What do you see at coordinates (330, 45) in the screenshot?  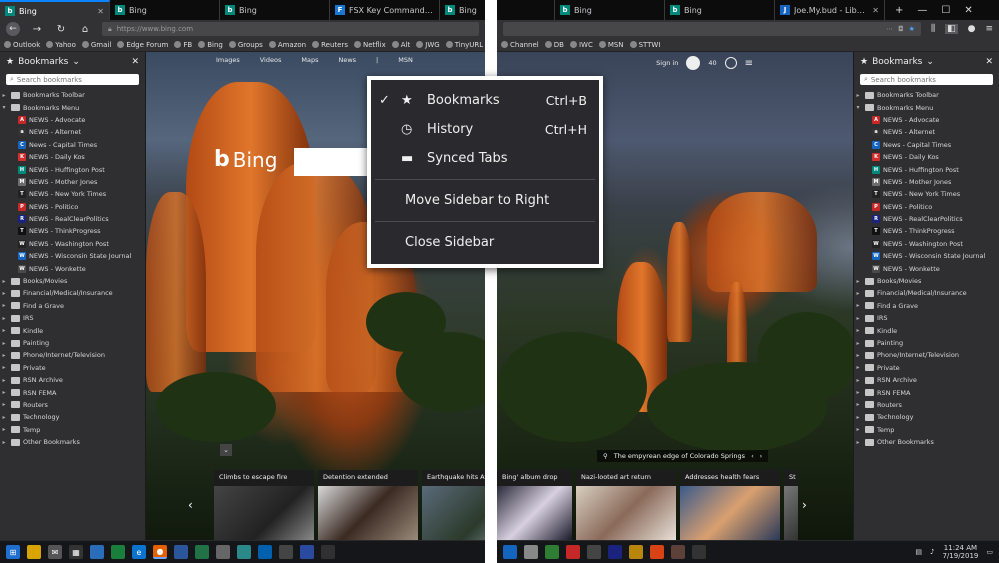 I see `bookmark-toolbar-item: Reuters` at bounding box center [330, 45].